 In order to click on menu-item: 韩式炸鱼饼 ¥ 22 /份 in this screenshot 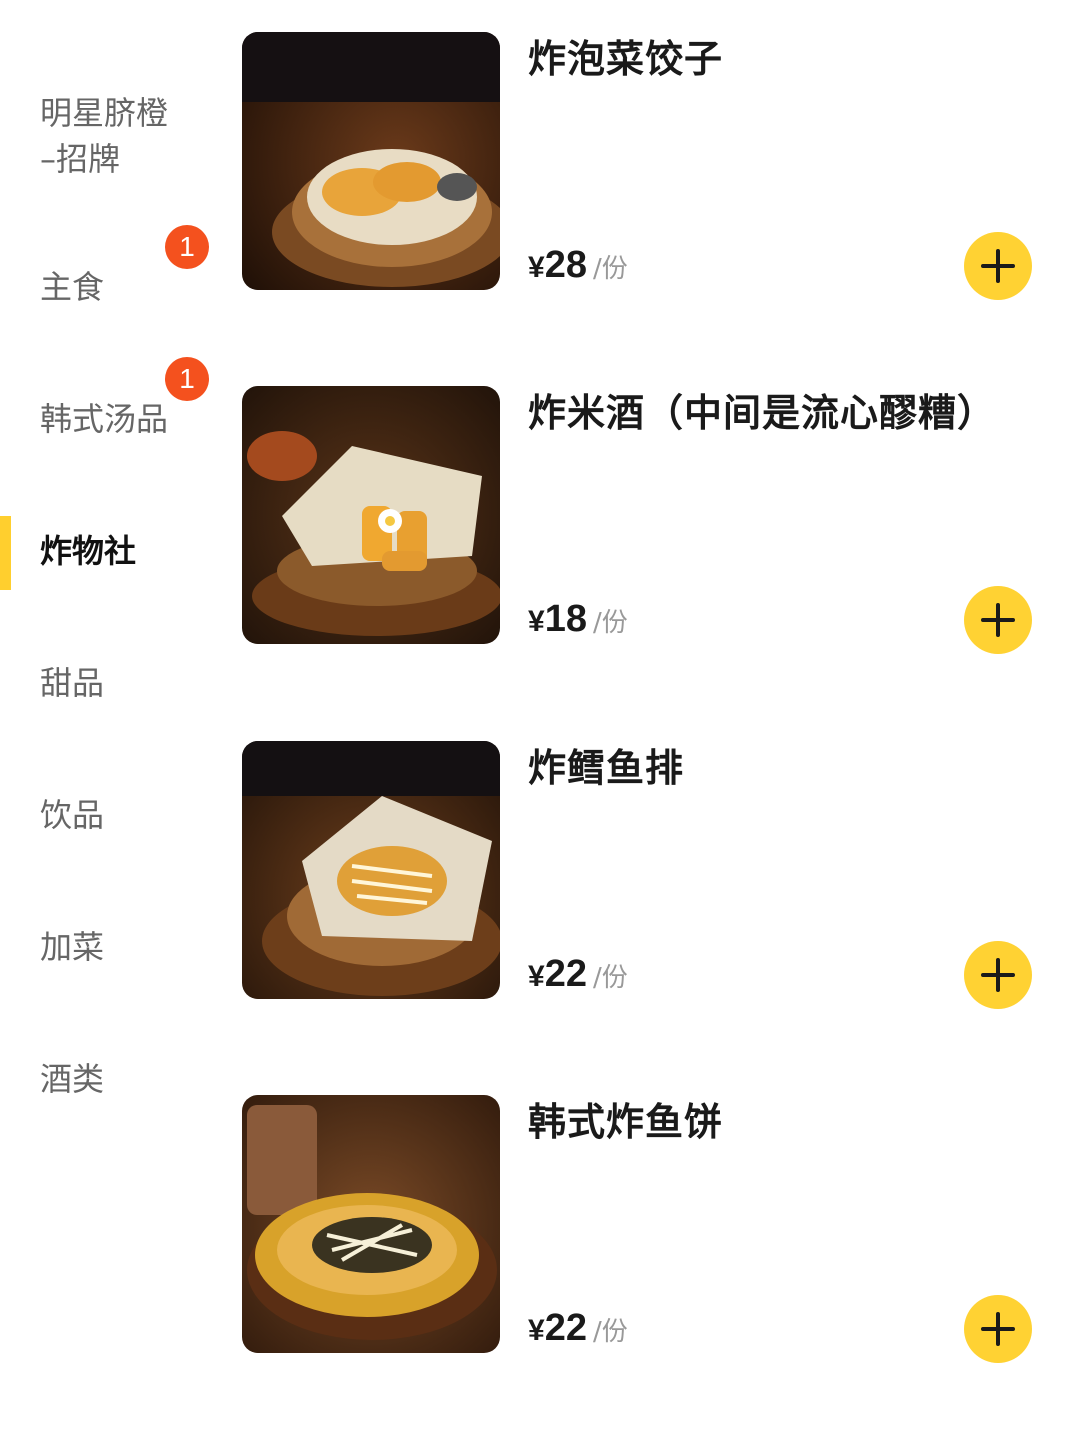, I will do `click(642, 1229)`.